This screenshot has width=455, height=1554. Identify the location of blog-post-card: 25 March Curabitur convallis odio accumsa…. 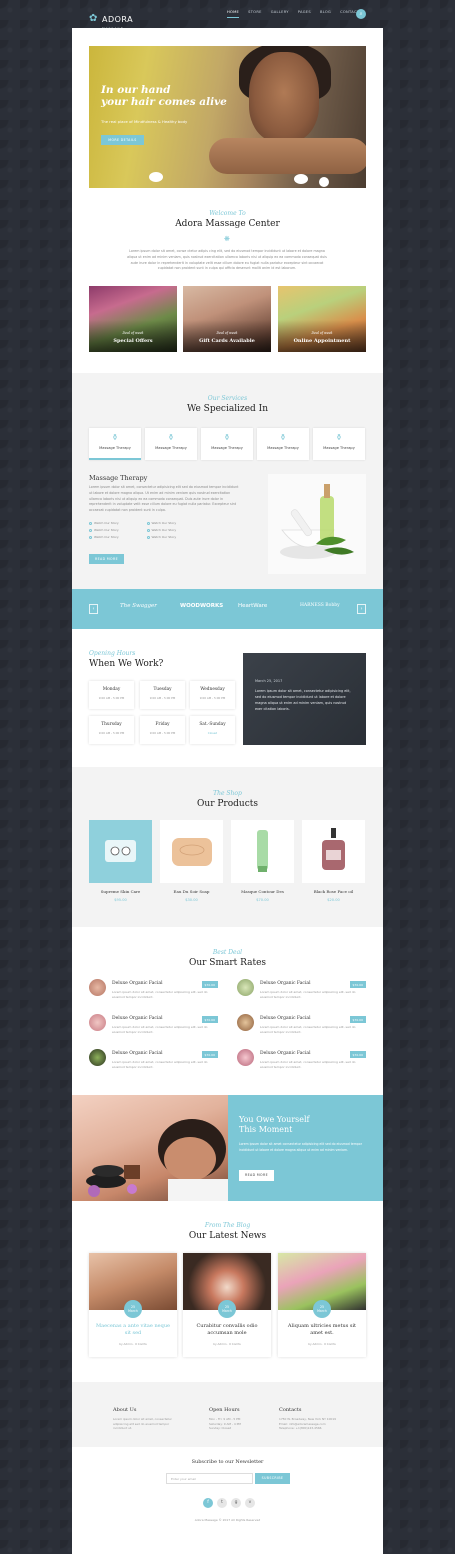
(227, 1305).